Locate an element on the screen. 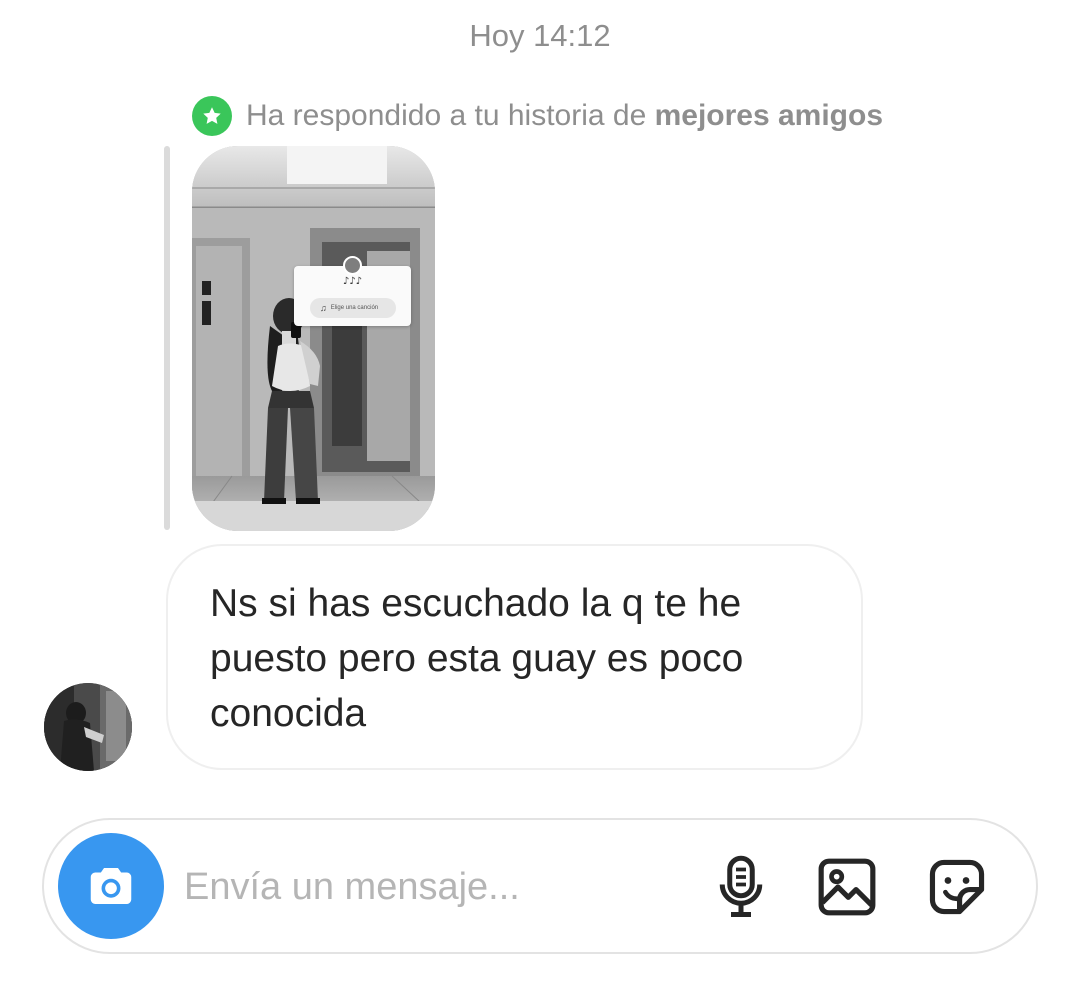 Image resolution: width=1080 pixels, height=989 pixels. story-reply-note-text: Ha respondido a tu historia de is located at coordinates (450, 115).